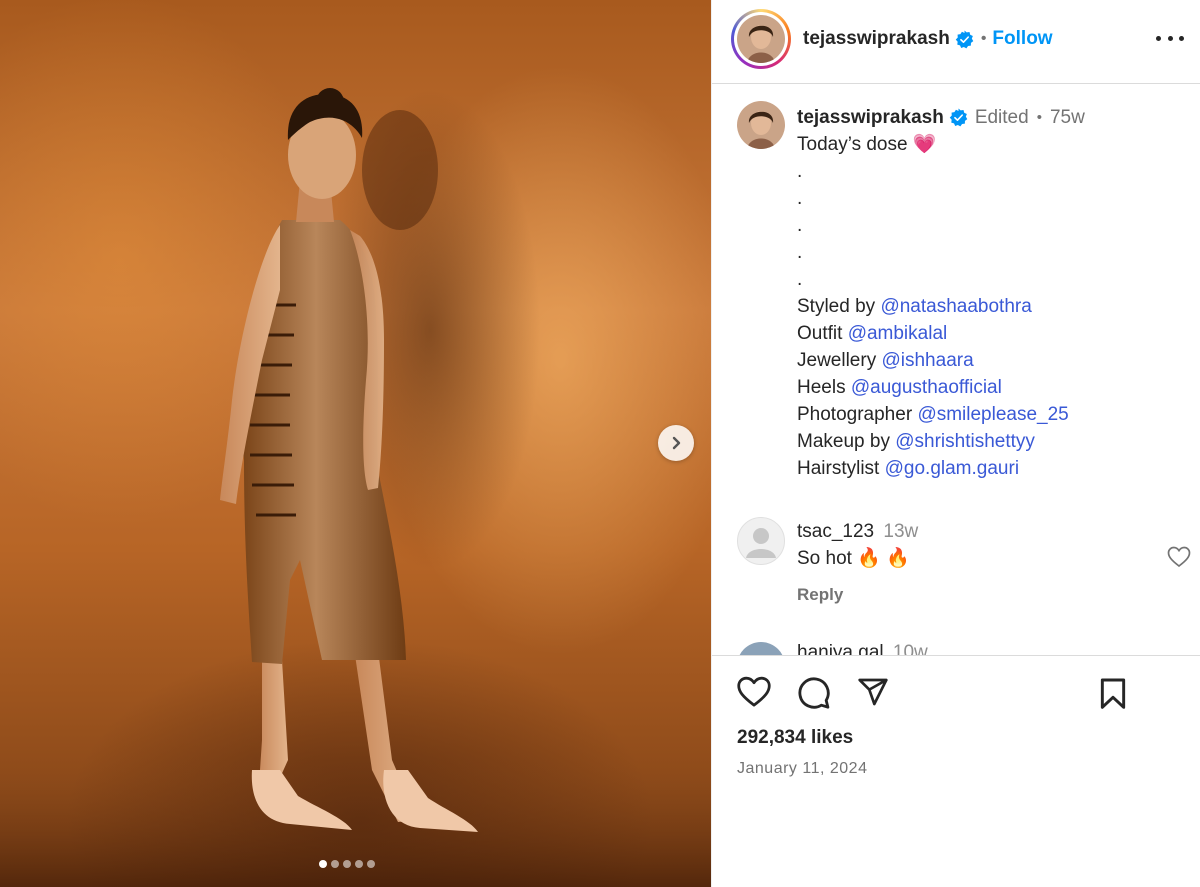 Image resolution: width=1200 pixels, height=887 pixels. Describe the element at coordinates (857, 545) in the screenshot. I see `comment: tsac_123 13w So hot 🔥 🔥` at that location.